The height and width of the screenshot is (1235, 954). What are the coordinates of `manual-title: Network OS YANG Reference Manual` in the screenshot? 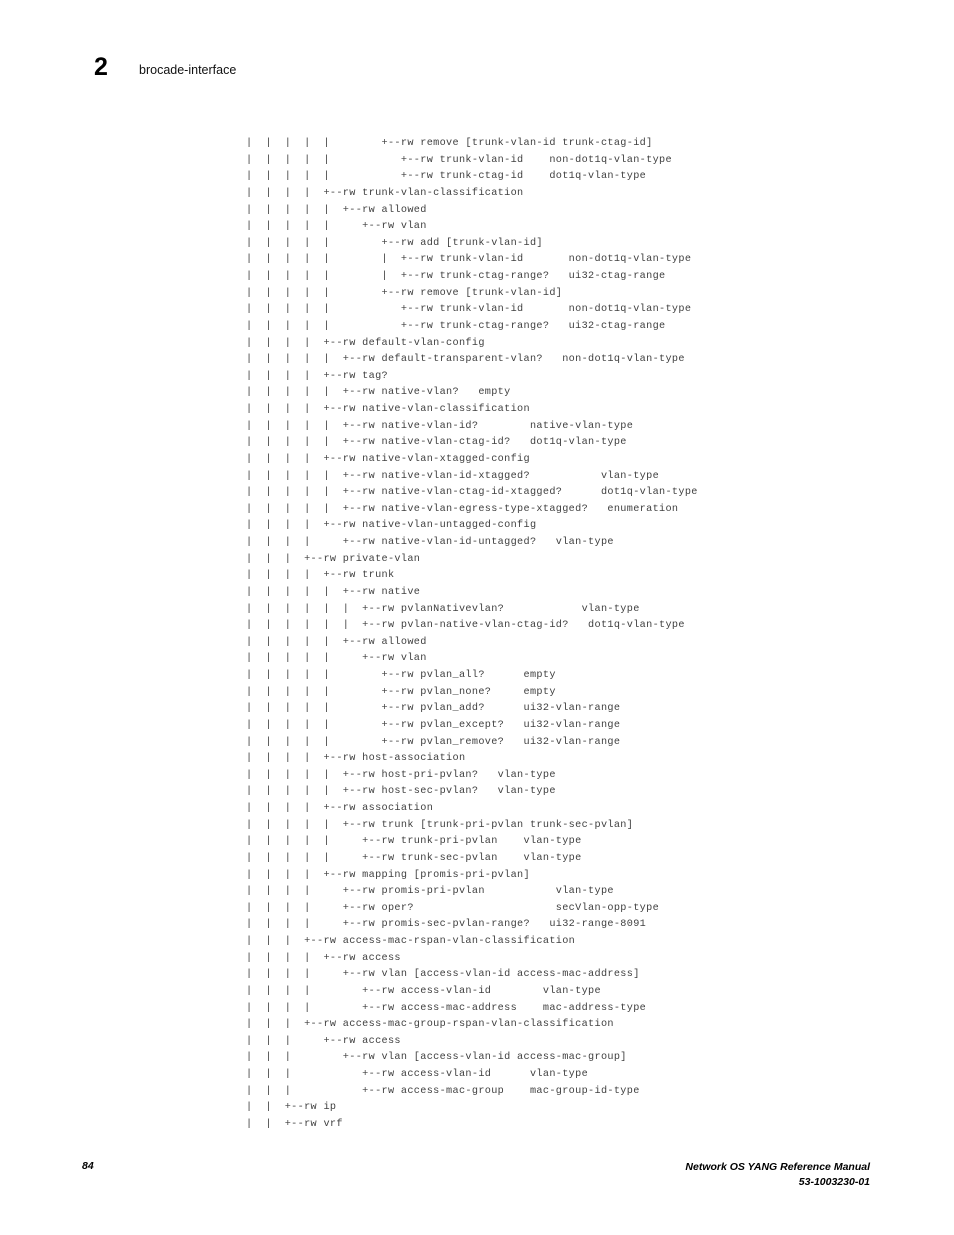 It's located at (777, 1167).